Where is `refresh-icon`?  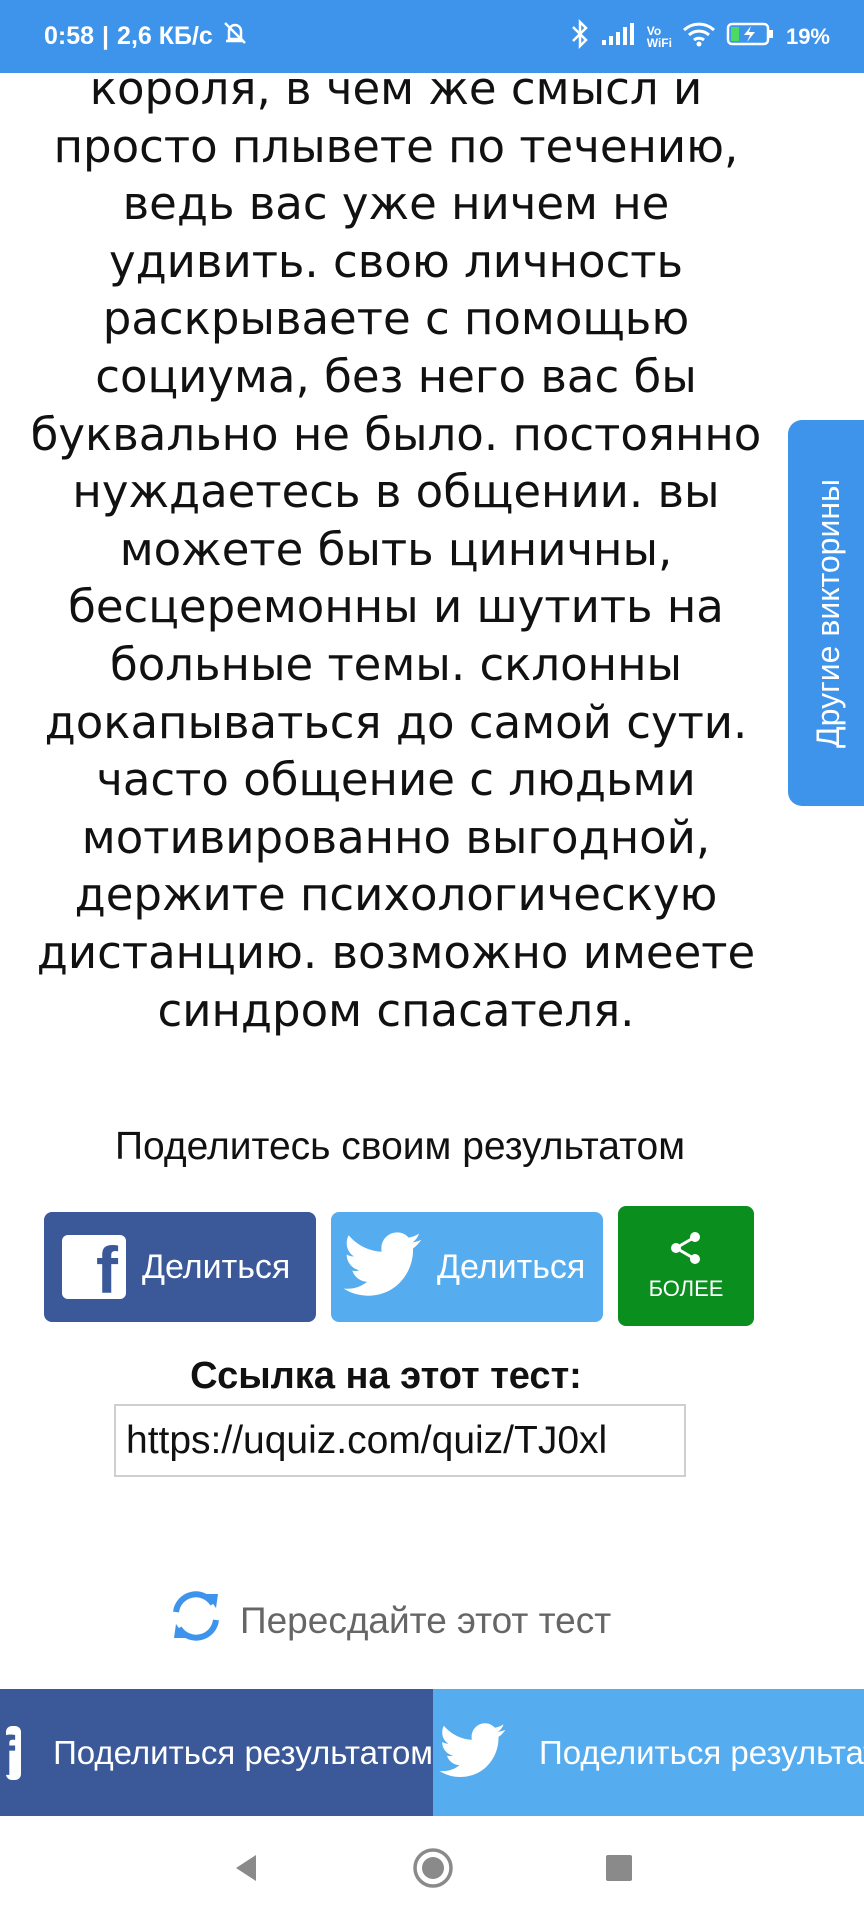 refresh-icon is located at coordinates (196, 1620).